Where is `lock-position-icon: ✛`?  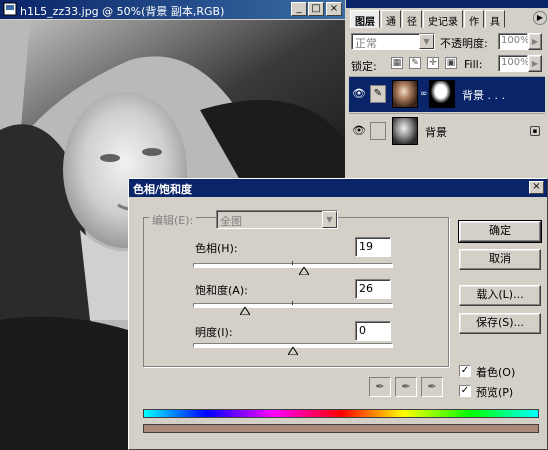
lock-position-icon: ✛ is located at coordinates (433, 63).